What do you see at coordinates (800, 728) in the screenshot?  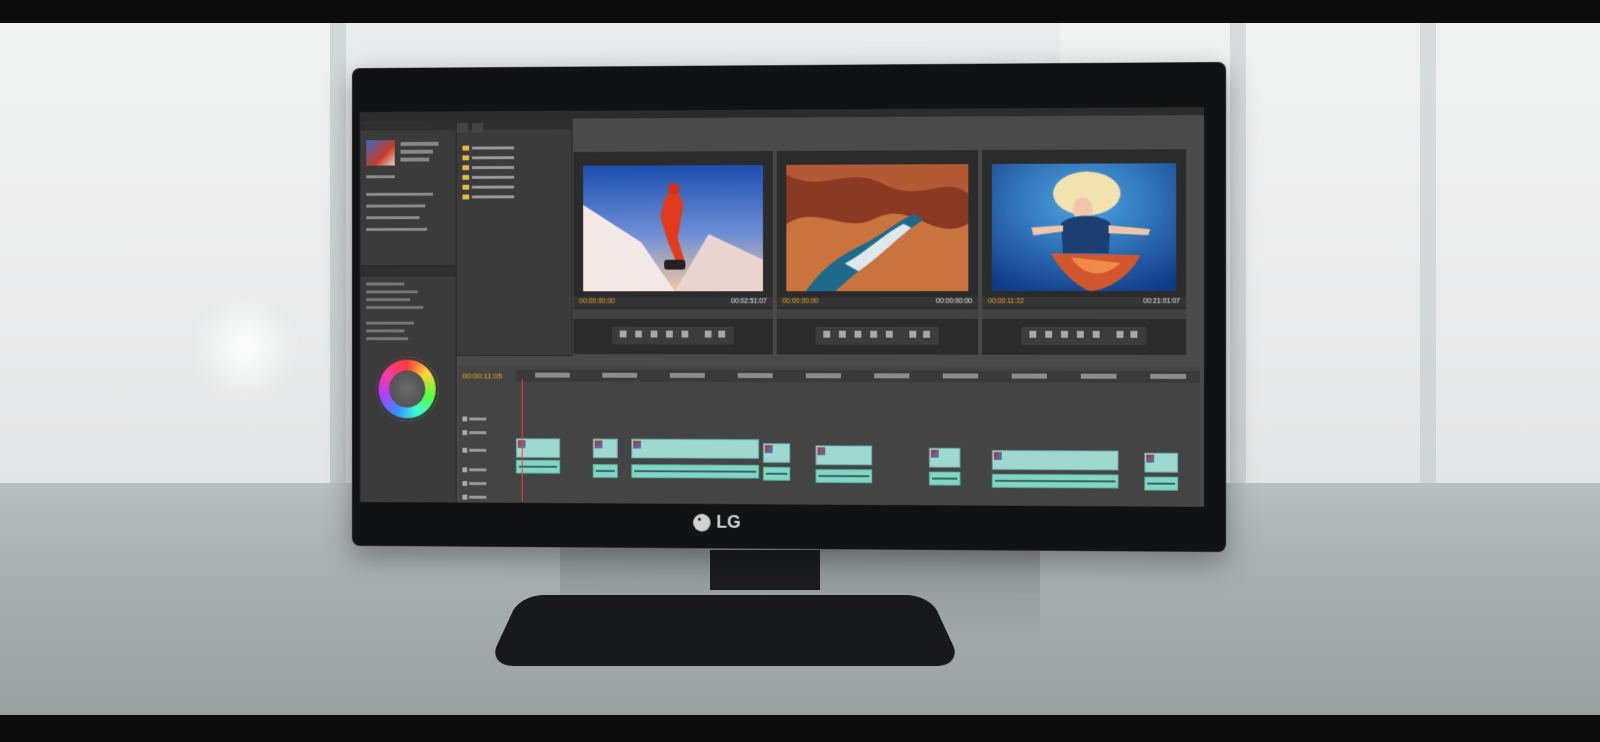 I see `letterbox-bottom` at bounding box center [800, 728].